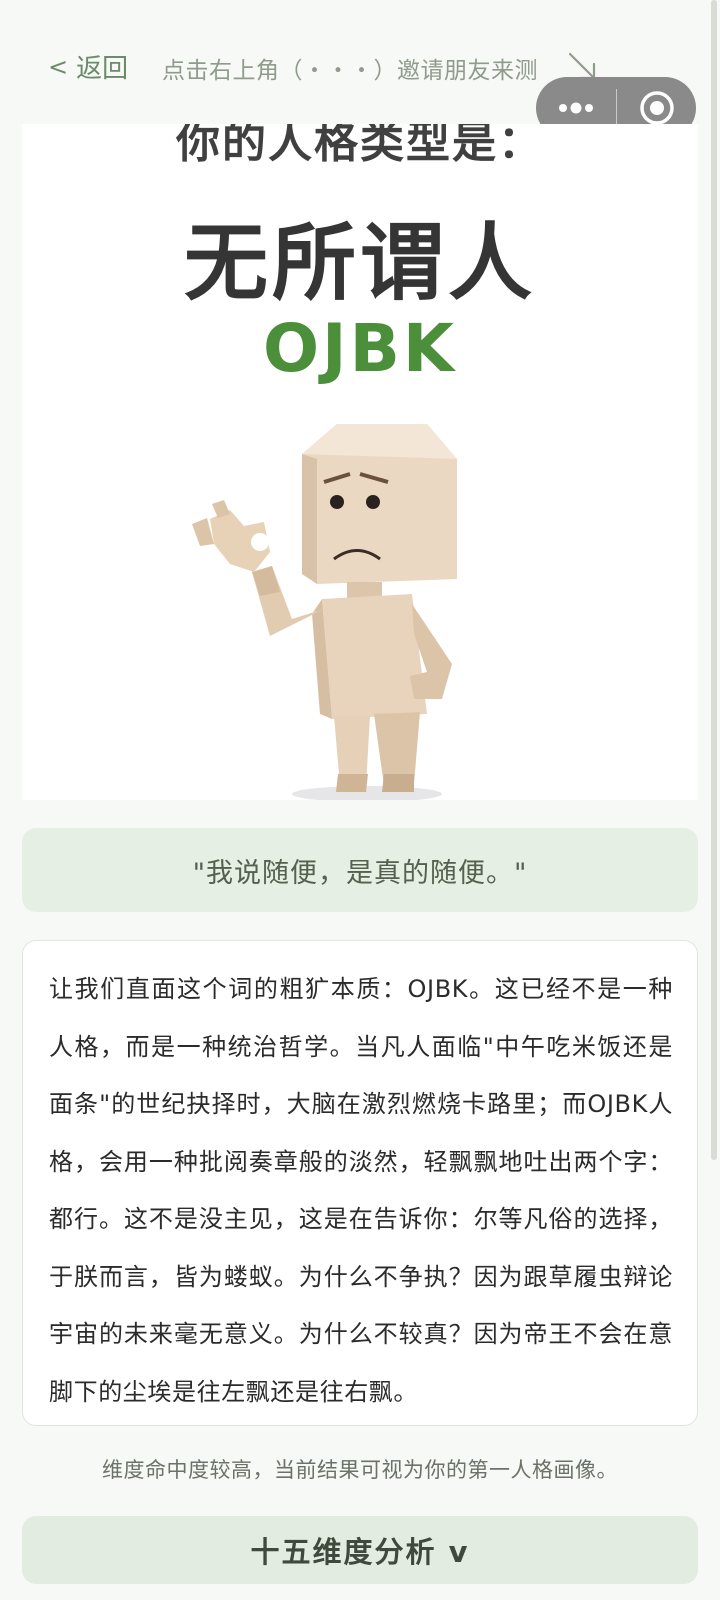 Image resolution: width=720 pixels, height=1600 pixels. What do you see at coordinates (360, 870) in the screenshot?
I see `result-quote: "我说随便，是真的随便。"` at bounding box center [360, 870].